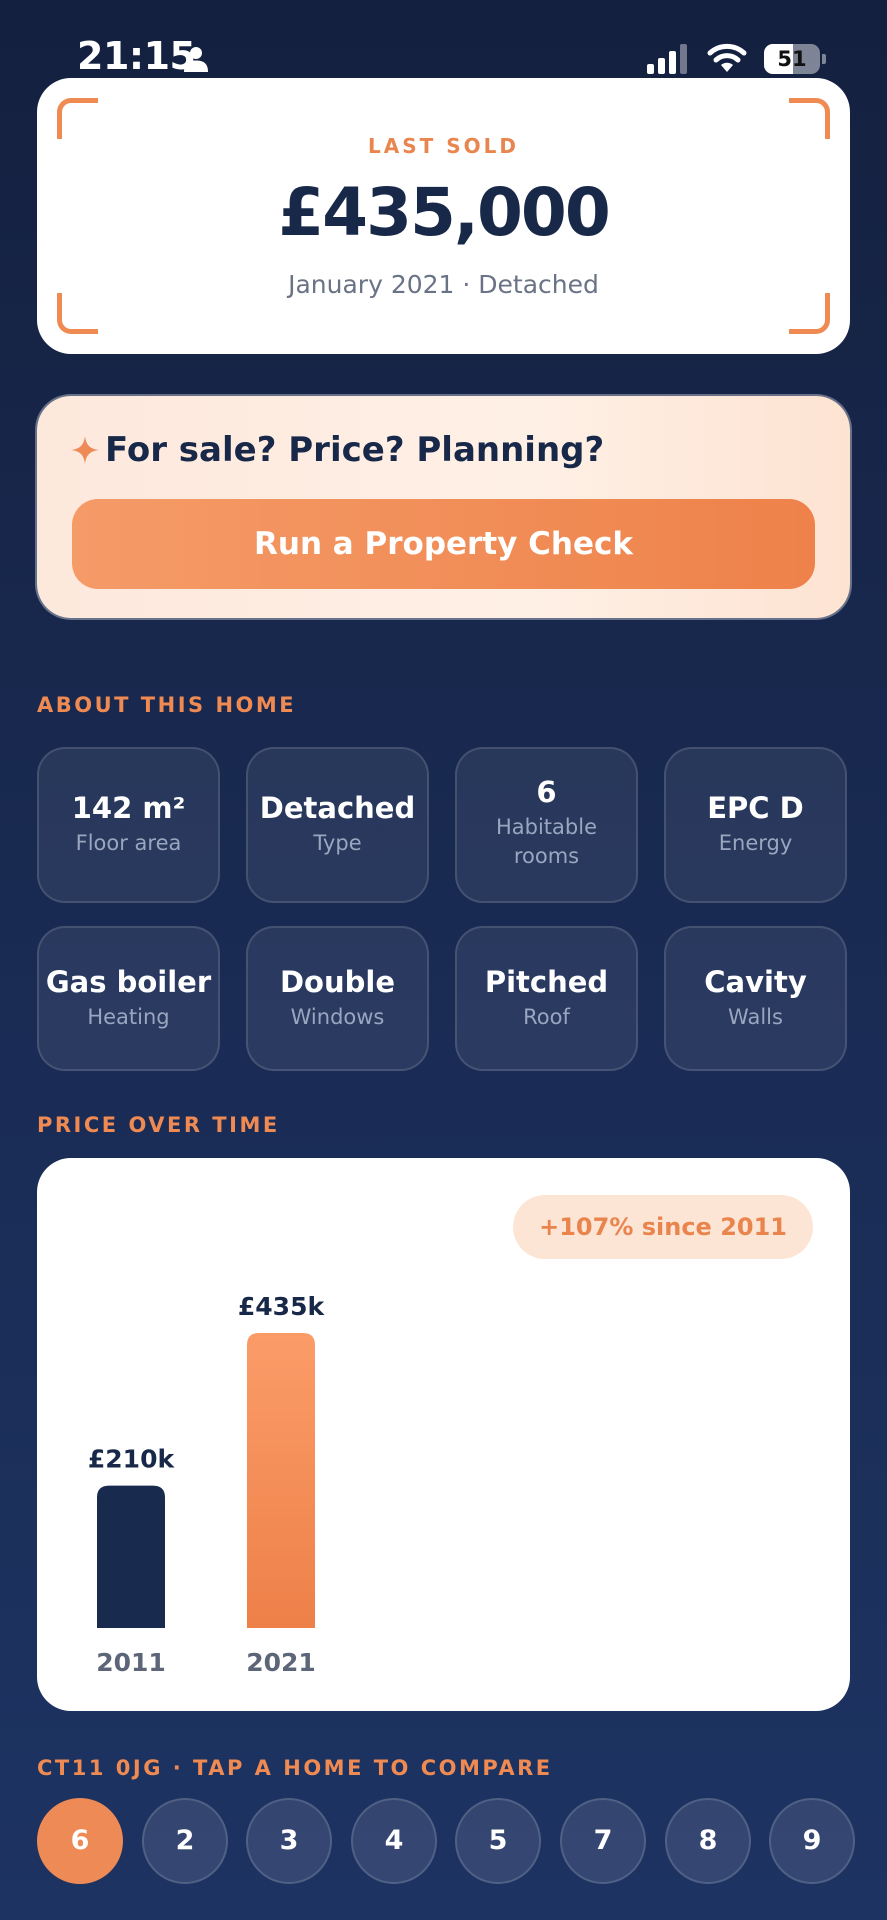 The height and width of the screenshot is (1920, 887). I want to click on tile-heating: Gas boiler Heating, so click(128, 998).